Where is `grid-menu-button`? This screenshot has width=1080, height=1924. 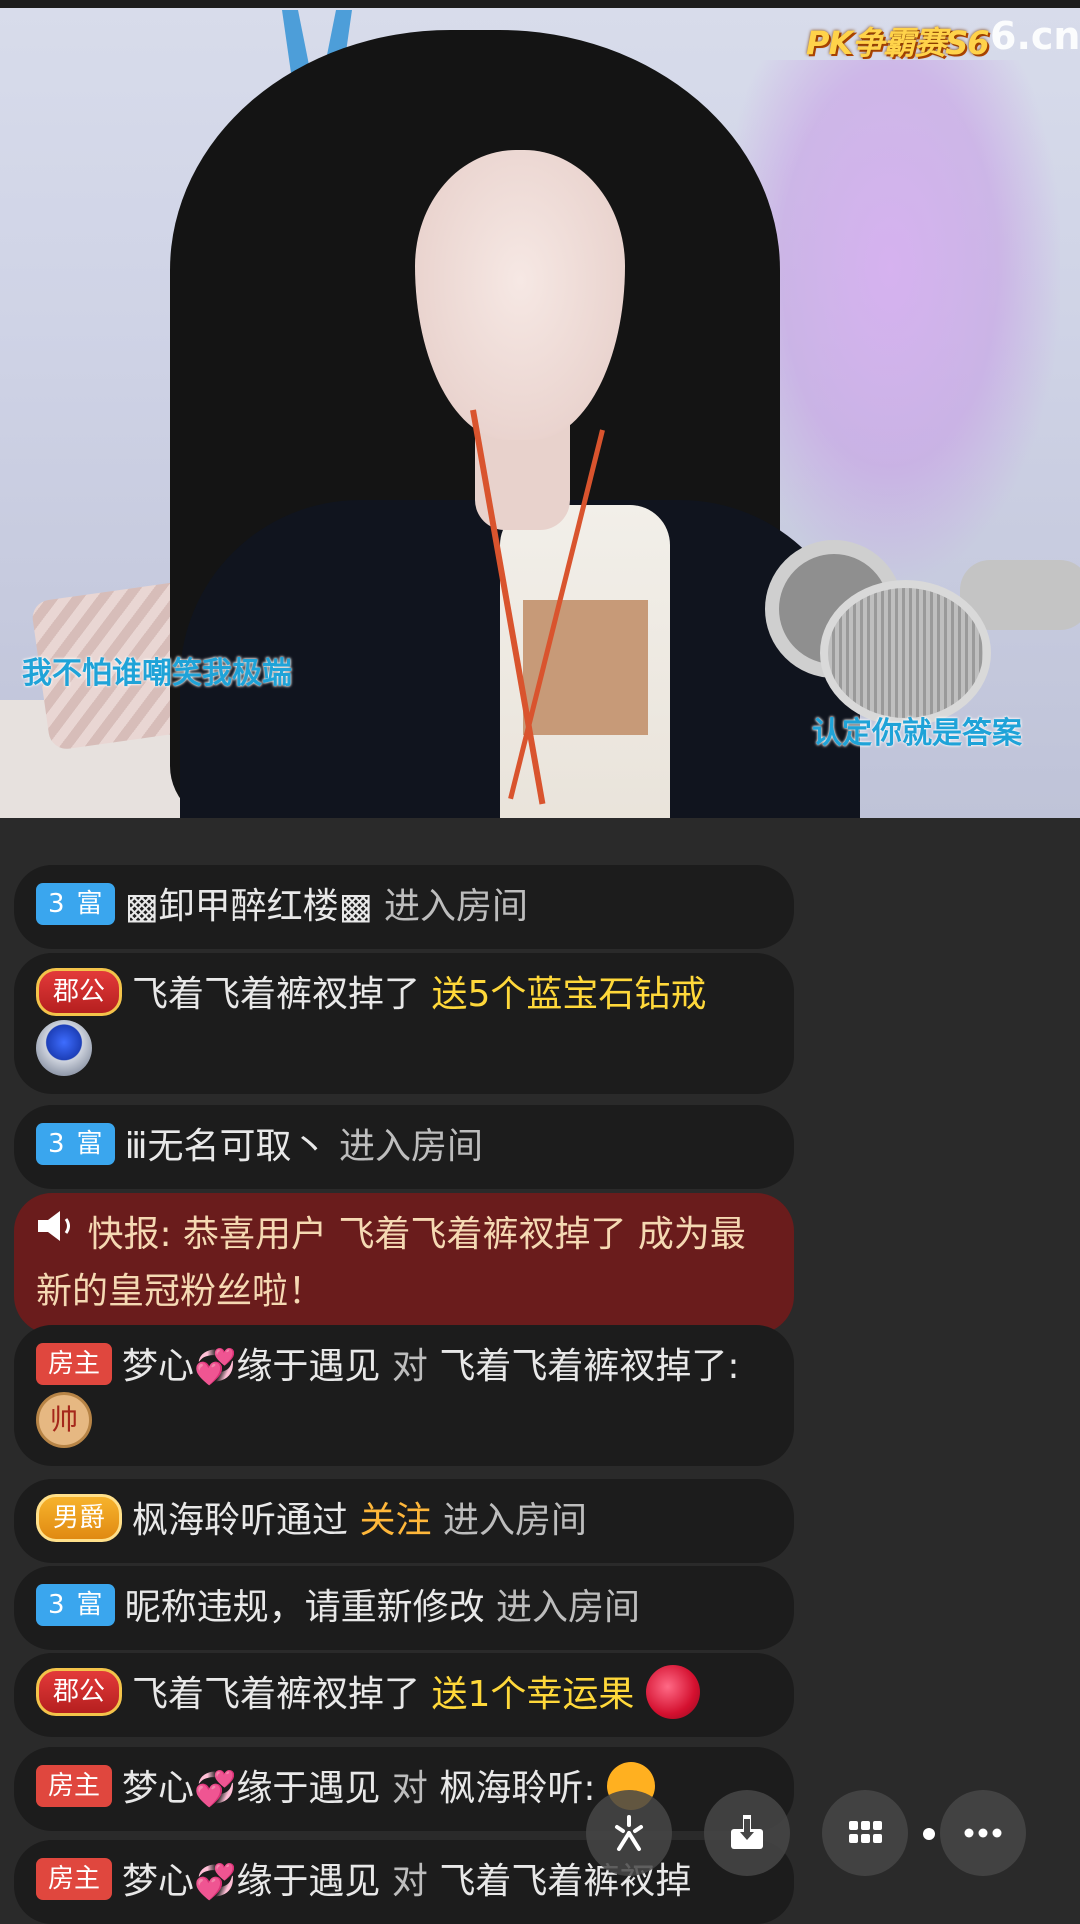 grid-menu-button is located at coordinates (865, 1833).